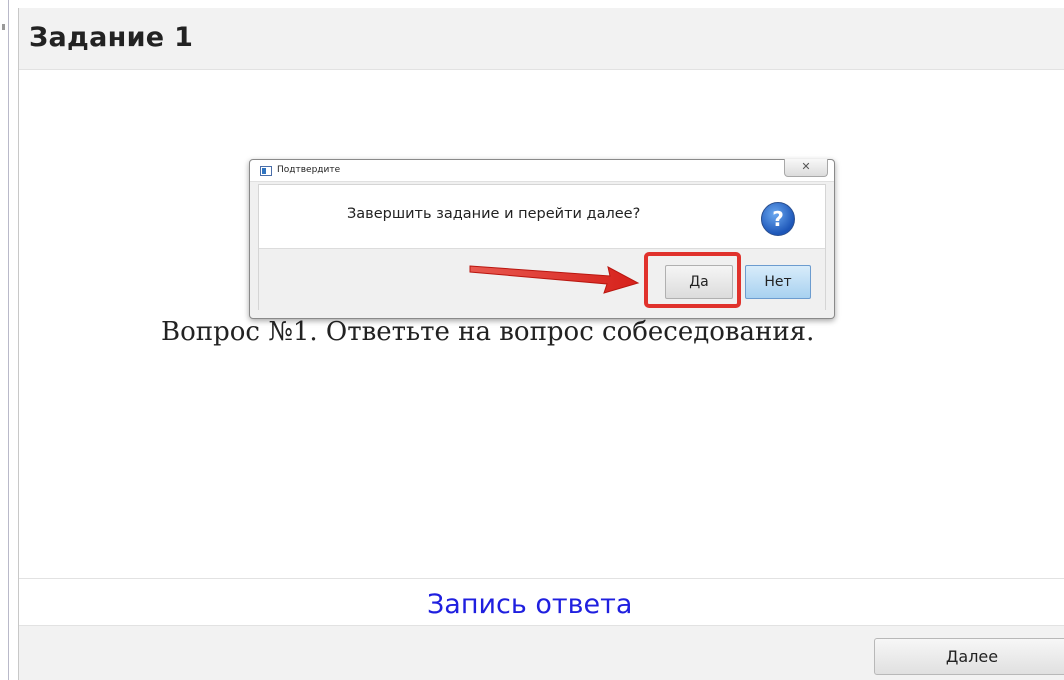  Describe the element at coordinates (3, 27) in the screenshot. I see `left-edge-marker` at that location.